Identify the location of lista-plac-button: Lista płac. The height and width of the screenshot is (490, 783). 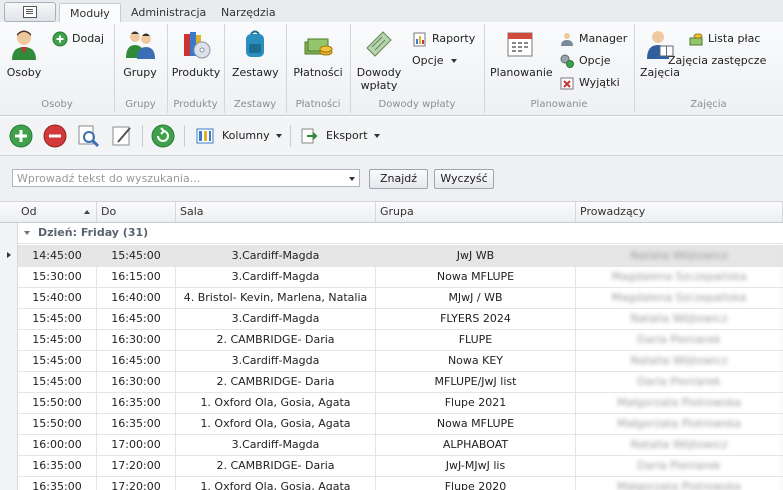
(724, 39).